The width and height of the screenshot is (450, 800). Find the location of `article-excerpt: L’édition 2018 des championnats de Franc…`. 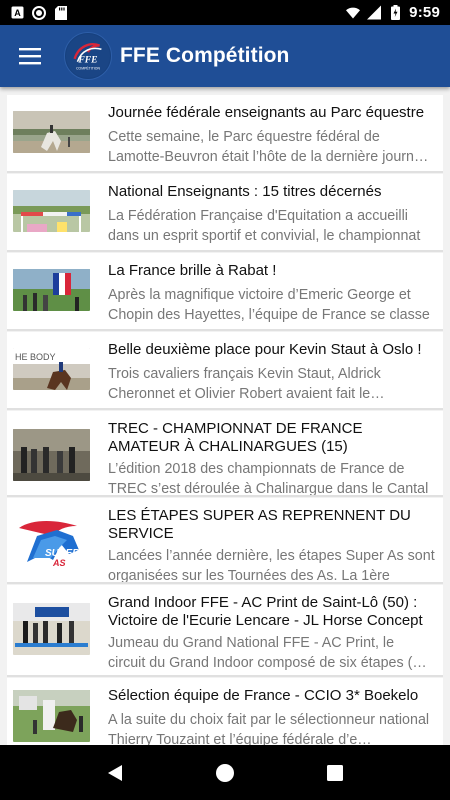

article-excerpt: L’édition 2018 des championnats de Franc… is located at coordinates (268, 478).